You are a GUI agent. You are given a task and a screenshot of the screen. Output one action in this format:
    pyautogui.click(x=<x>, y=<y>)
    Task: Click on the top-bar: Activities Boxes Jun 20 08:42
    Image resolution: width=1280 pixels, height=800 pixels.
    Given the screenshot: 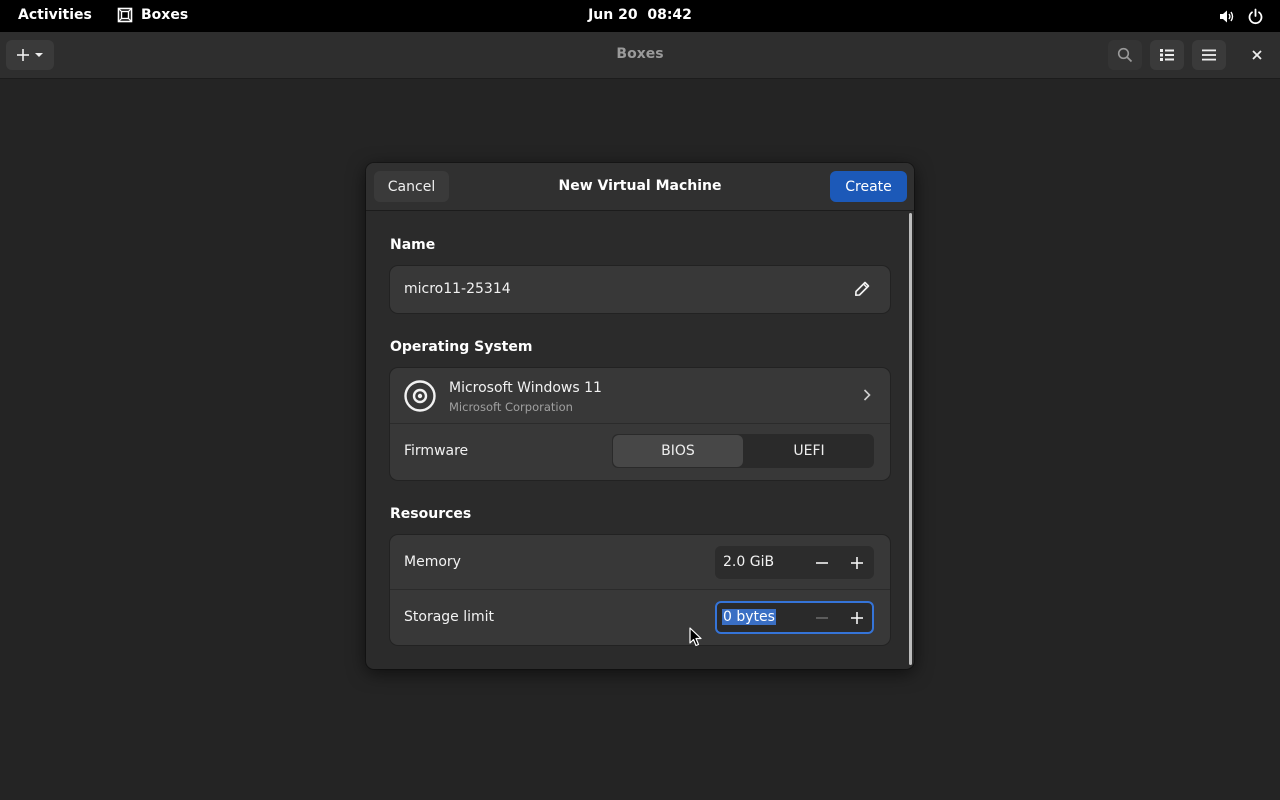 What is the action you would take?
    pyautogui.click(x=640, y=16)
    